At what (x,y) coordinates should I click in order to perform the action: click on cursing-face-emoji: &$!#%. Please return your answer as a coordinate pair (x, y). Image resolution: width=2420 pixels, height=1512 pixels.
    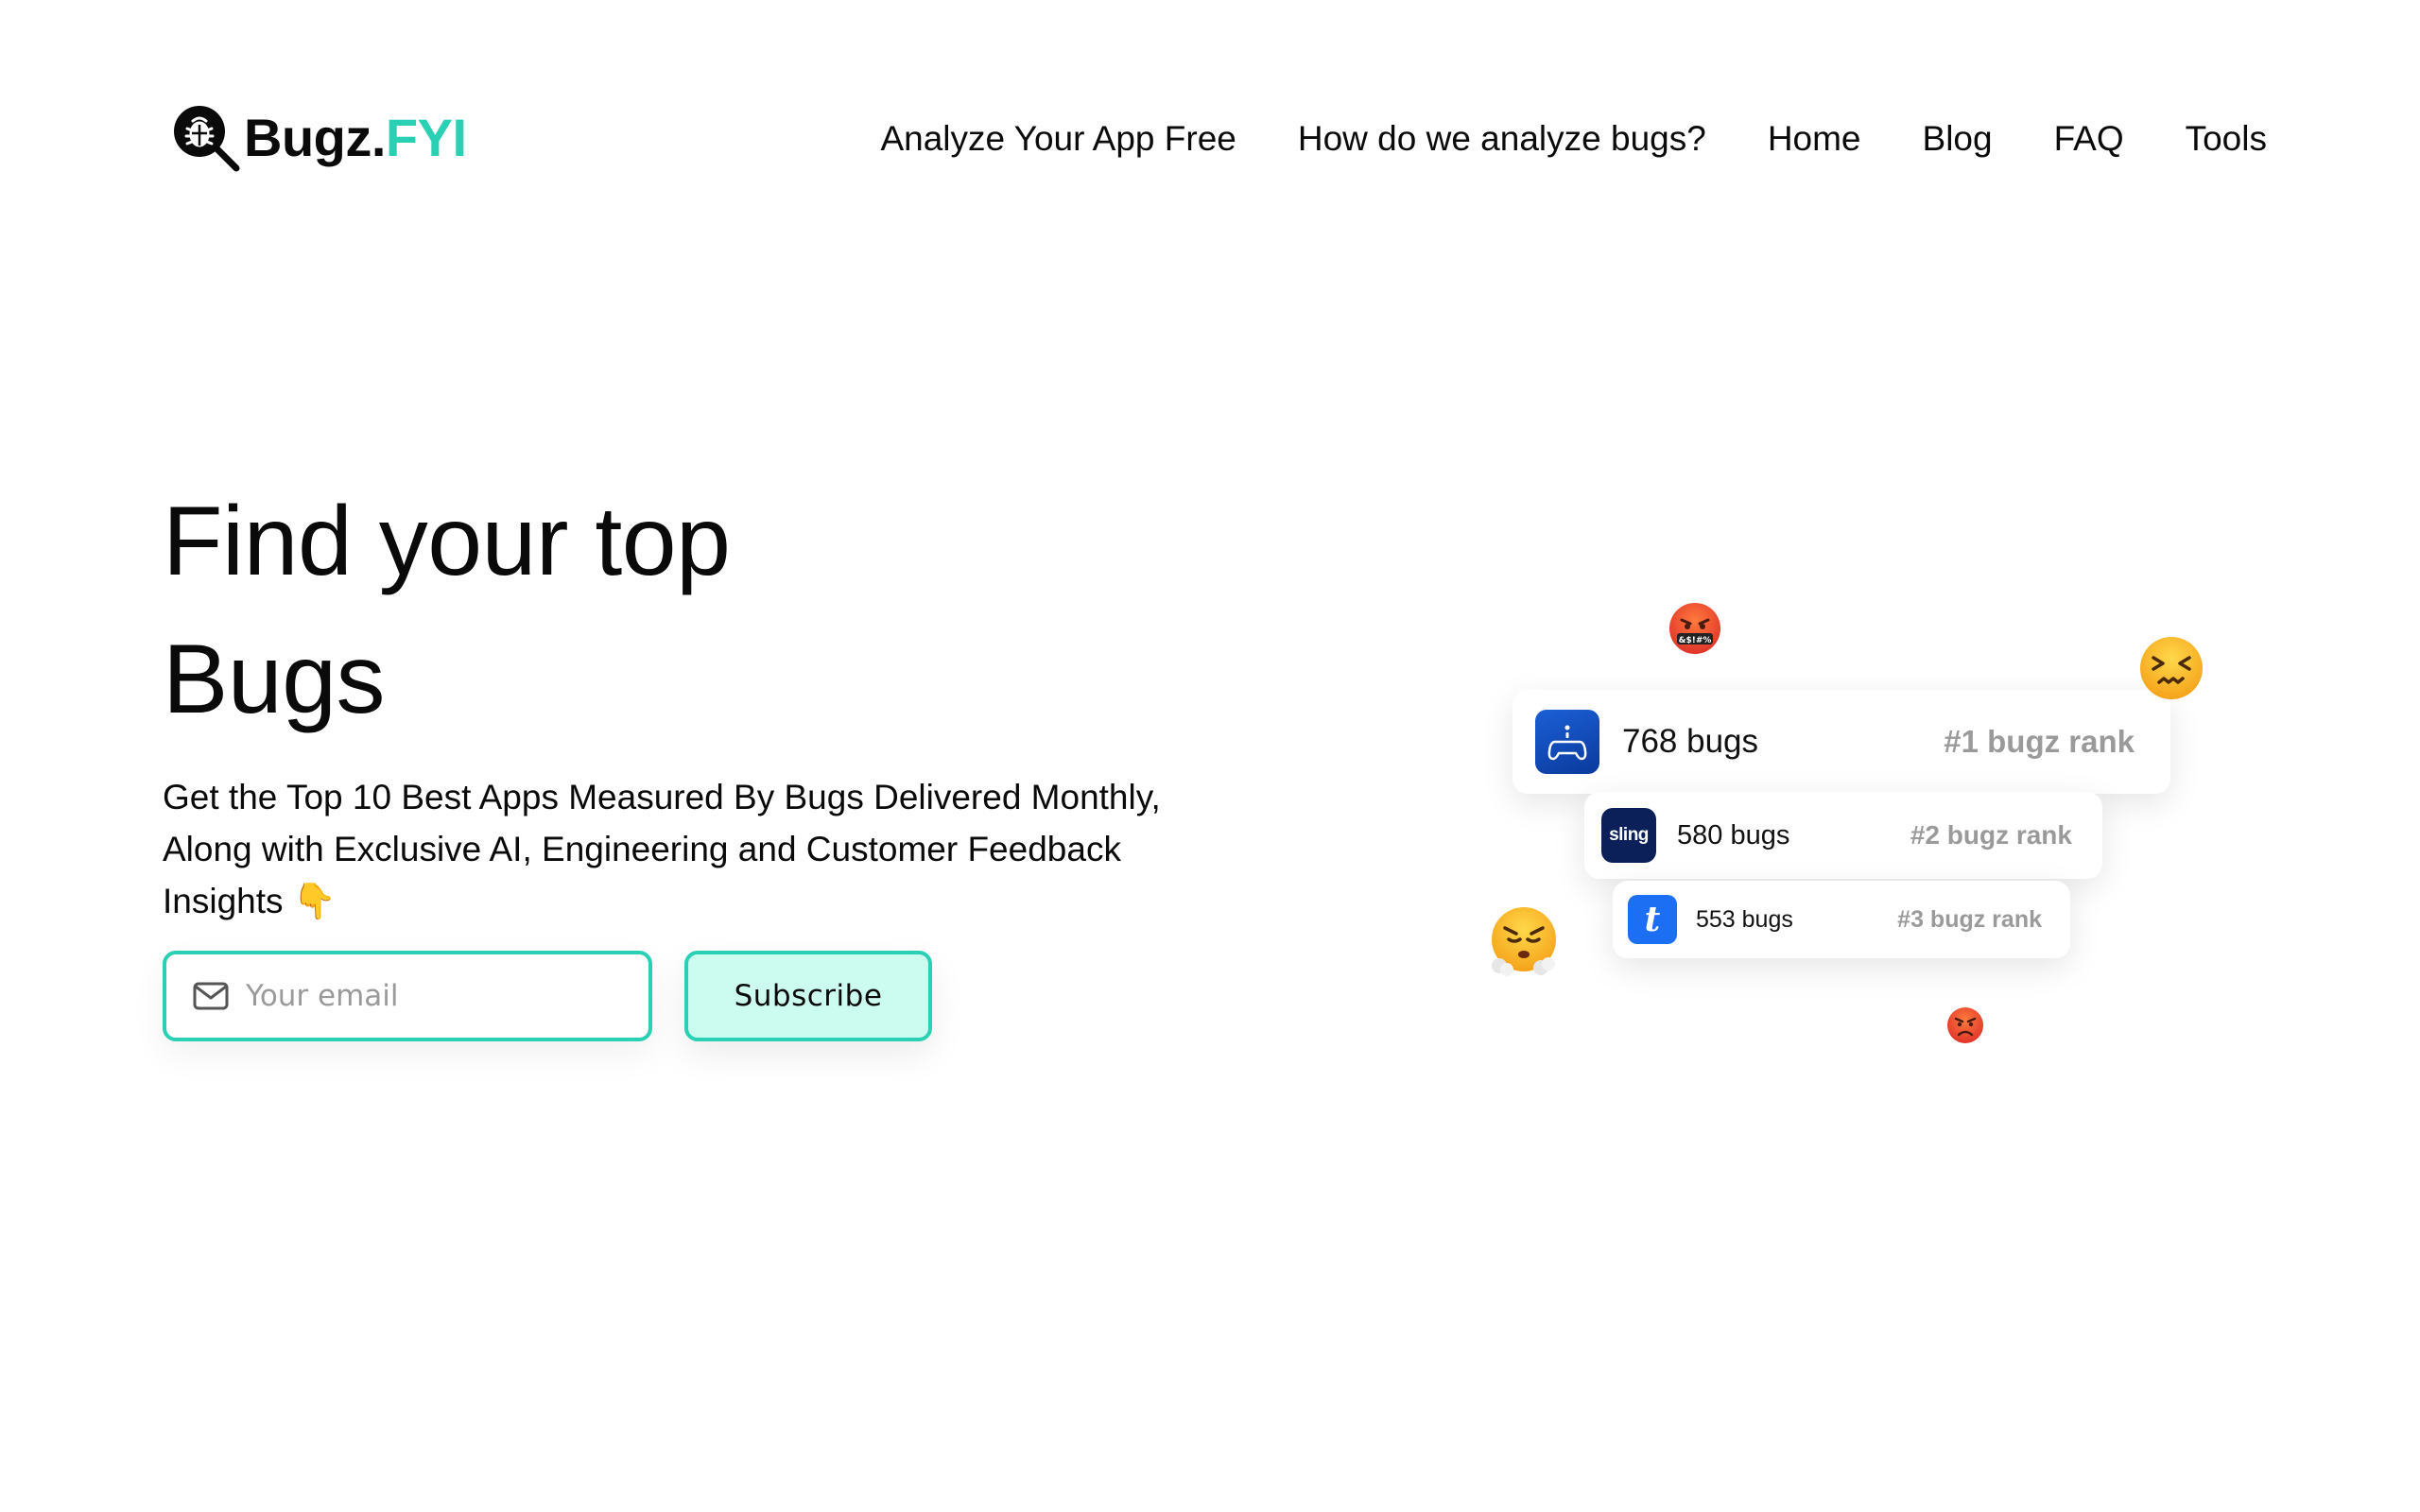
    Looking at the image, I should click on (1694, 628).